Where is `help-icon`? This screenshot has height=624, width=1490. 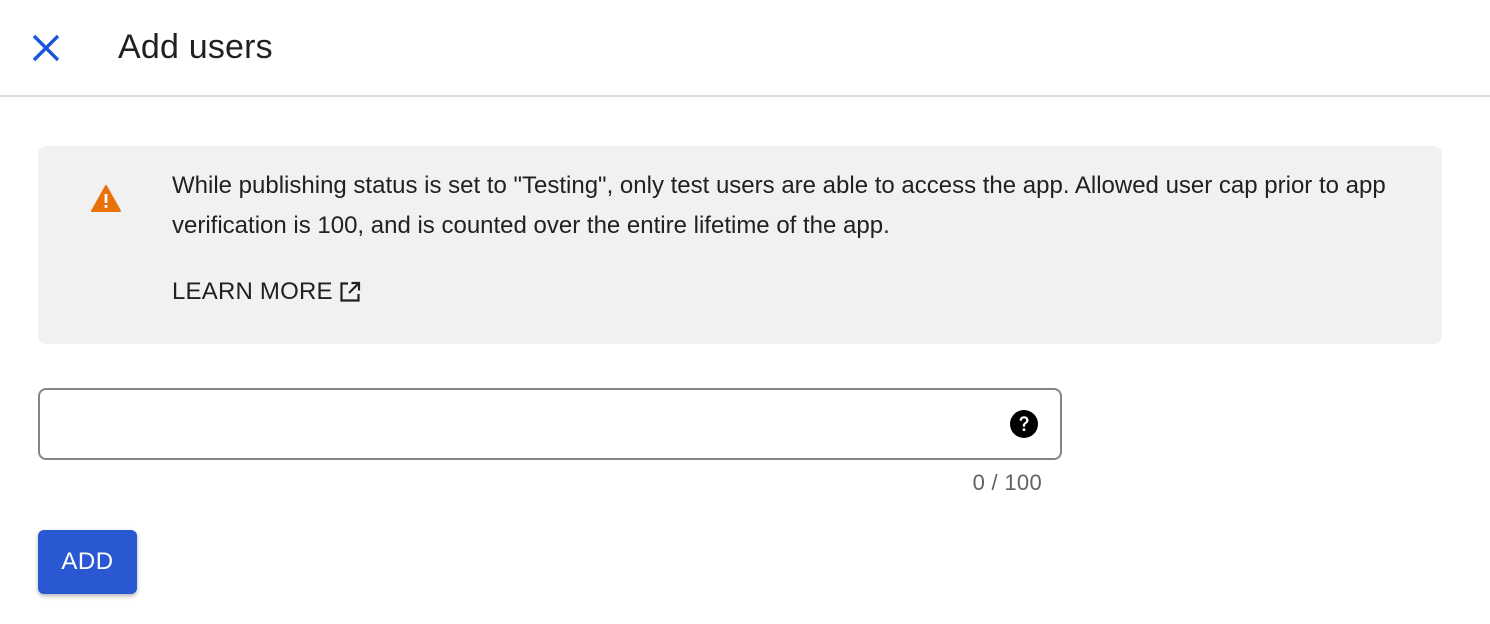 help-icon is located at coordinates (1024, 424).